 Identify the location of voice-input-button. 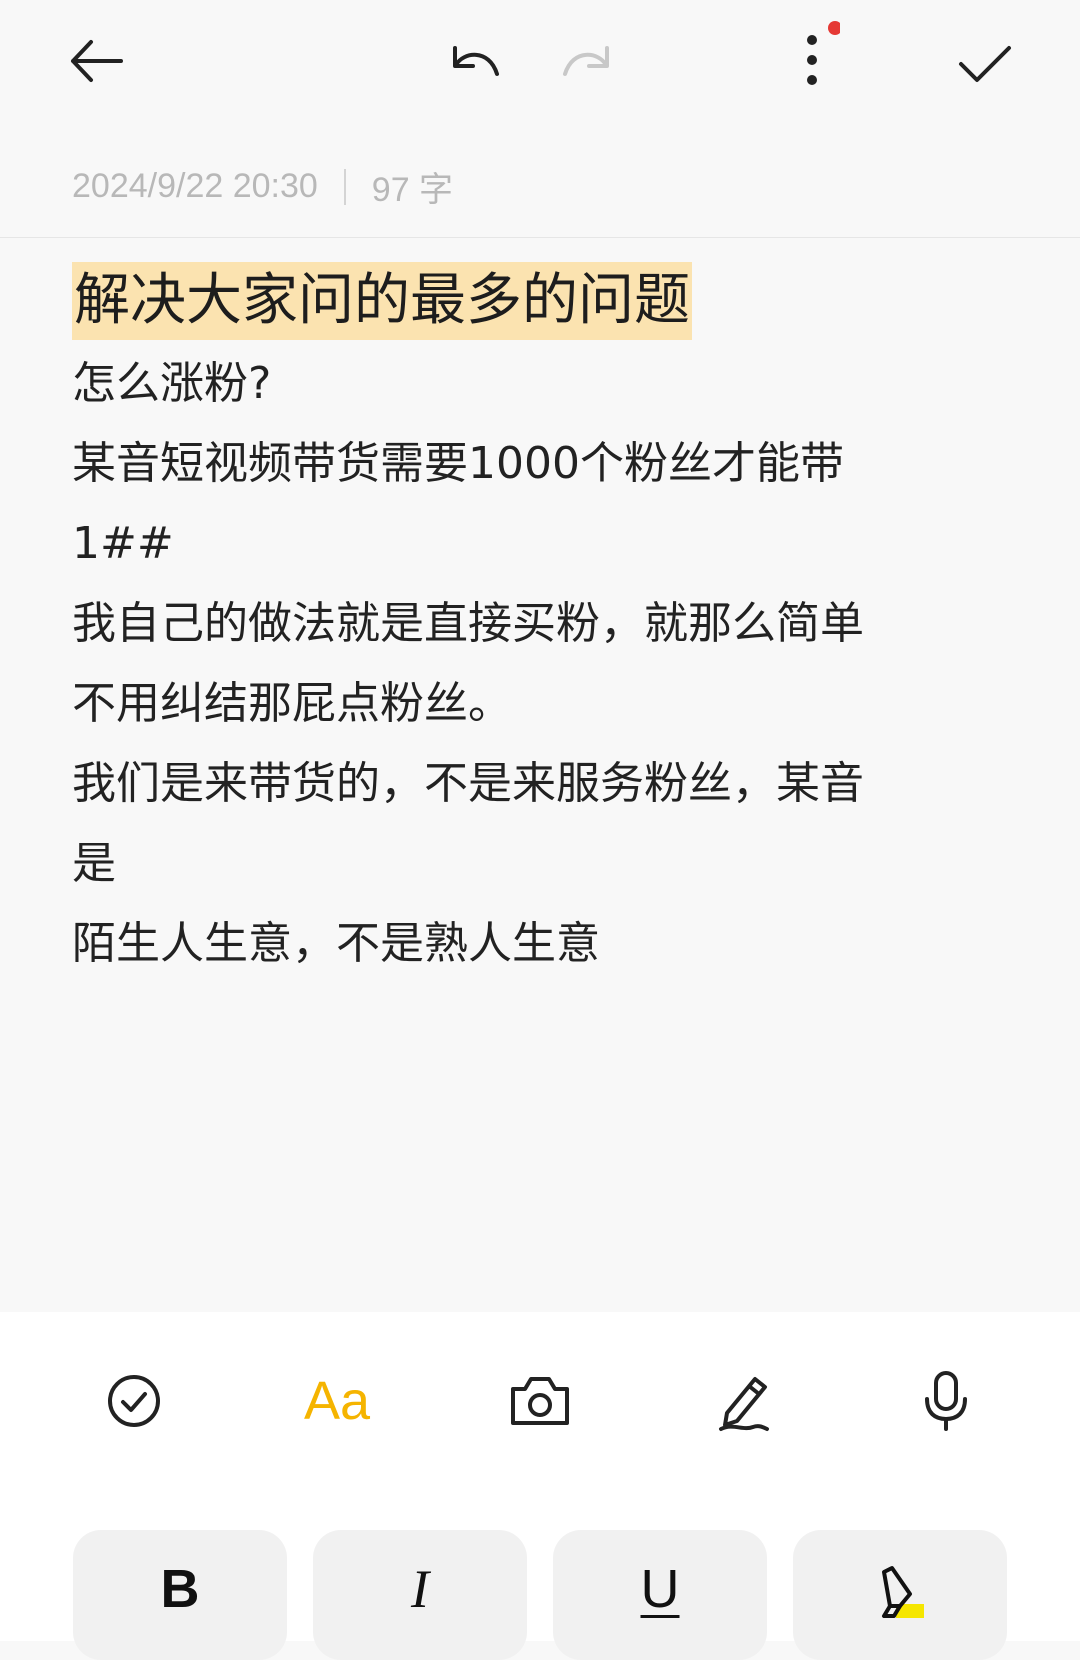
(946, 1401).